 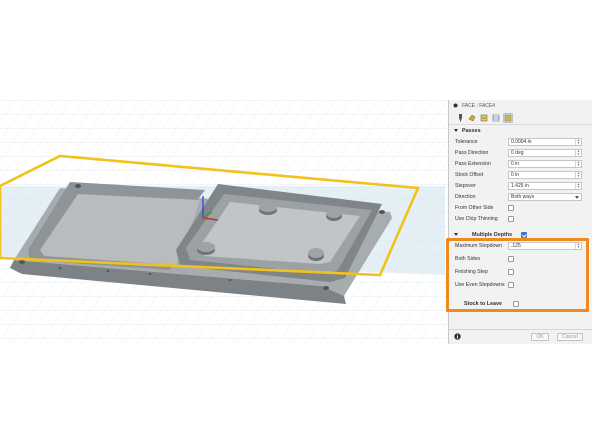 What do you see at coordinates (570, 337) in the screenshot?
I see `cancel-button: Cancel` at bounding box center [570, 337].